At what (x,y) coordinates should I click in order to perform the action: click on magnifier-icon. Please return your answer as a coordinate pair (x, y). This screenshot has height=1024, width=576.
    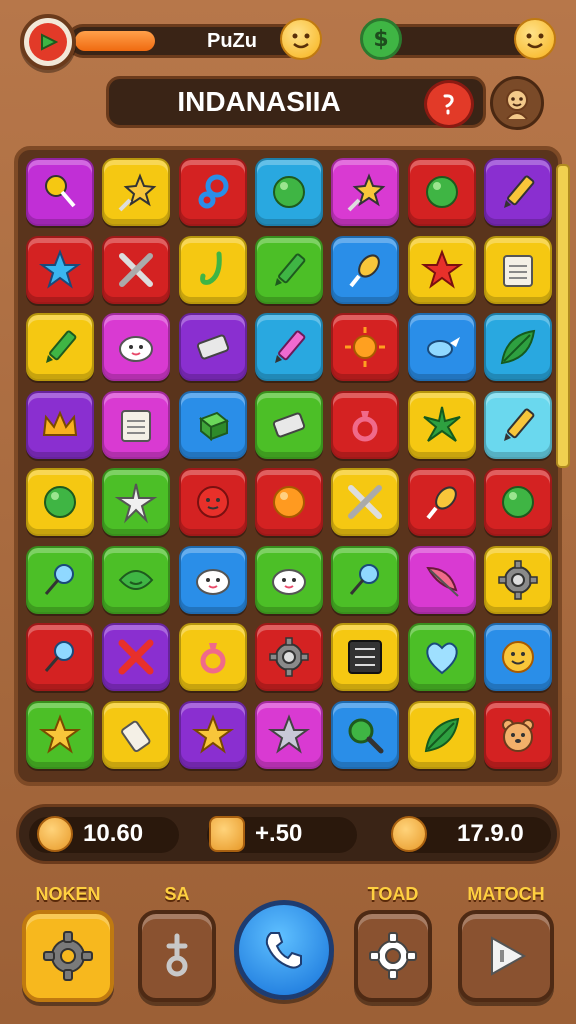
    Looking at the image, I should click on (366, 735).